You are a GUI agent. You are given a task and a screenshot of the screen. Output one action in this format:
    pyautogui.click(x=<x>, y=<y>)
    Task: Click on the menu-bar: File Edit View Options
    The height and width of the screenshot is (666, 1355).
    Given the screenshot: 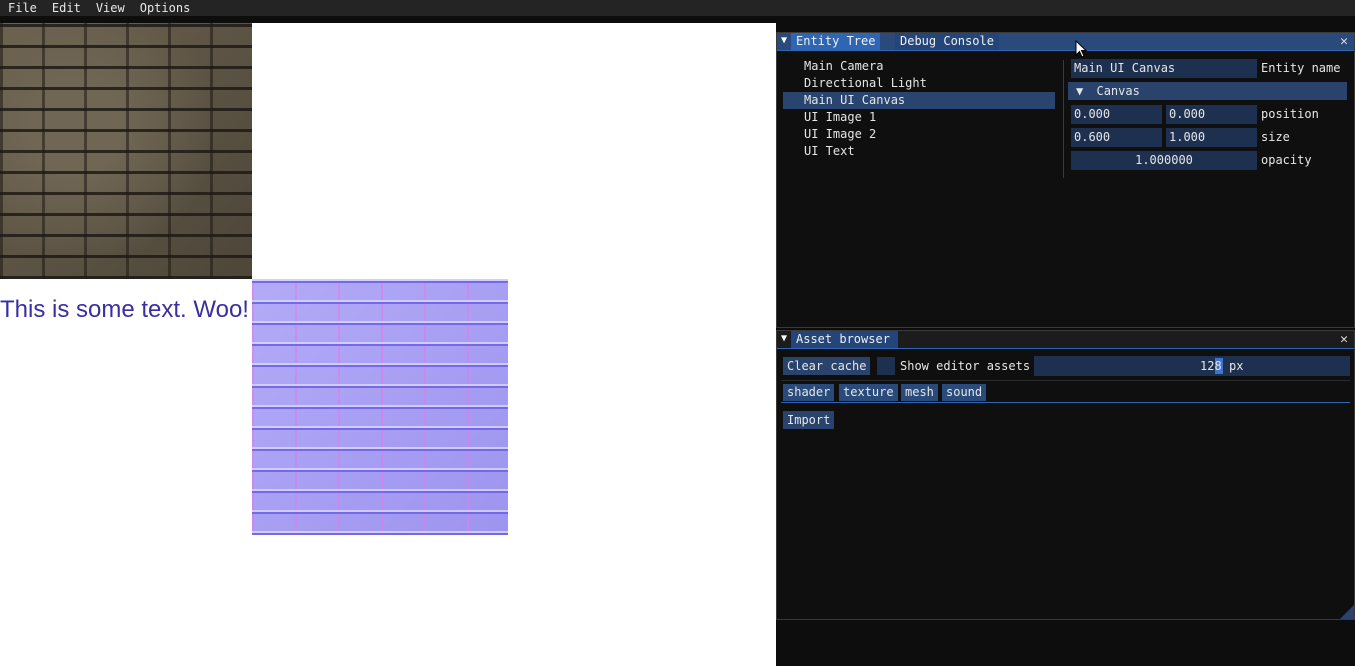 What is the action you would take?
    pyautogui.click(x=677, y=8)
    